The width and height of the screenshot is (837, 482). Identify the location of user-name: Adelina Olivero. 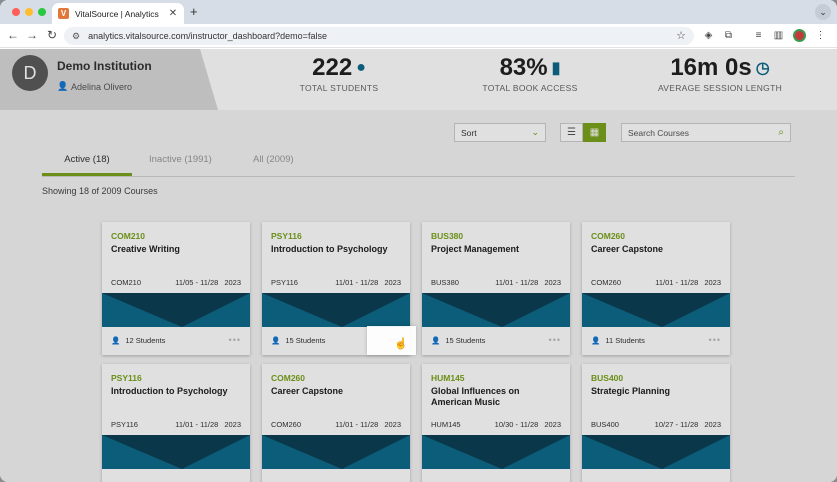
(102, 87).